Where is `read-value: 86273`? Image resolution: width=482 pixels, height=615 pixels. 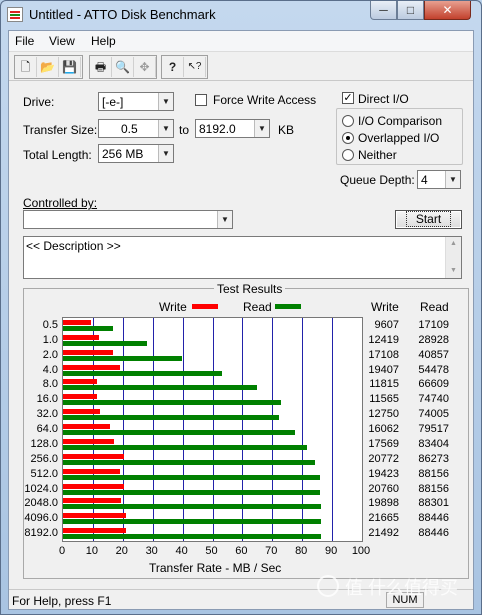
read-value: 86273 is located at coordinates (433, 458).